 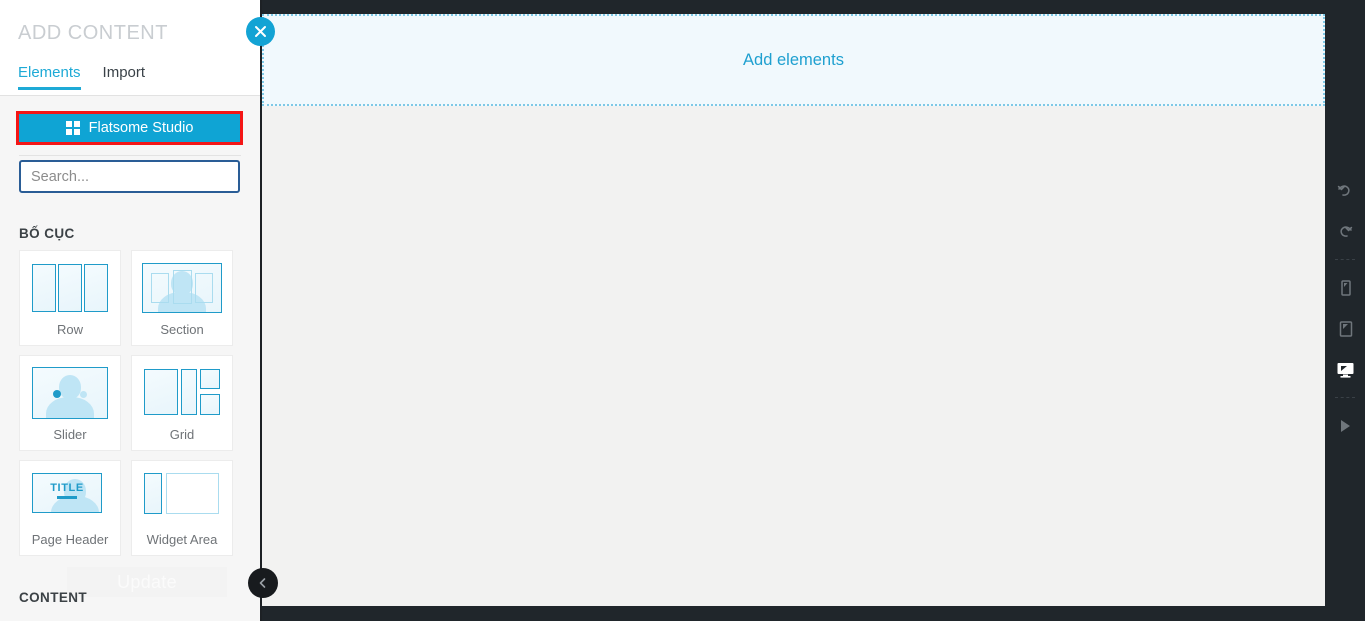 I want to click on redo-icon, so click(x=1346, y=231).